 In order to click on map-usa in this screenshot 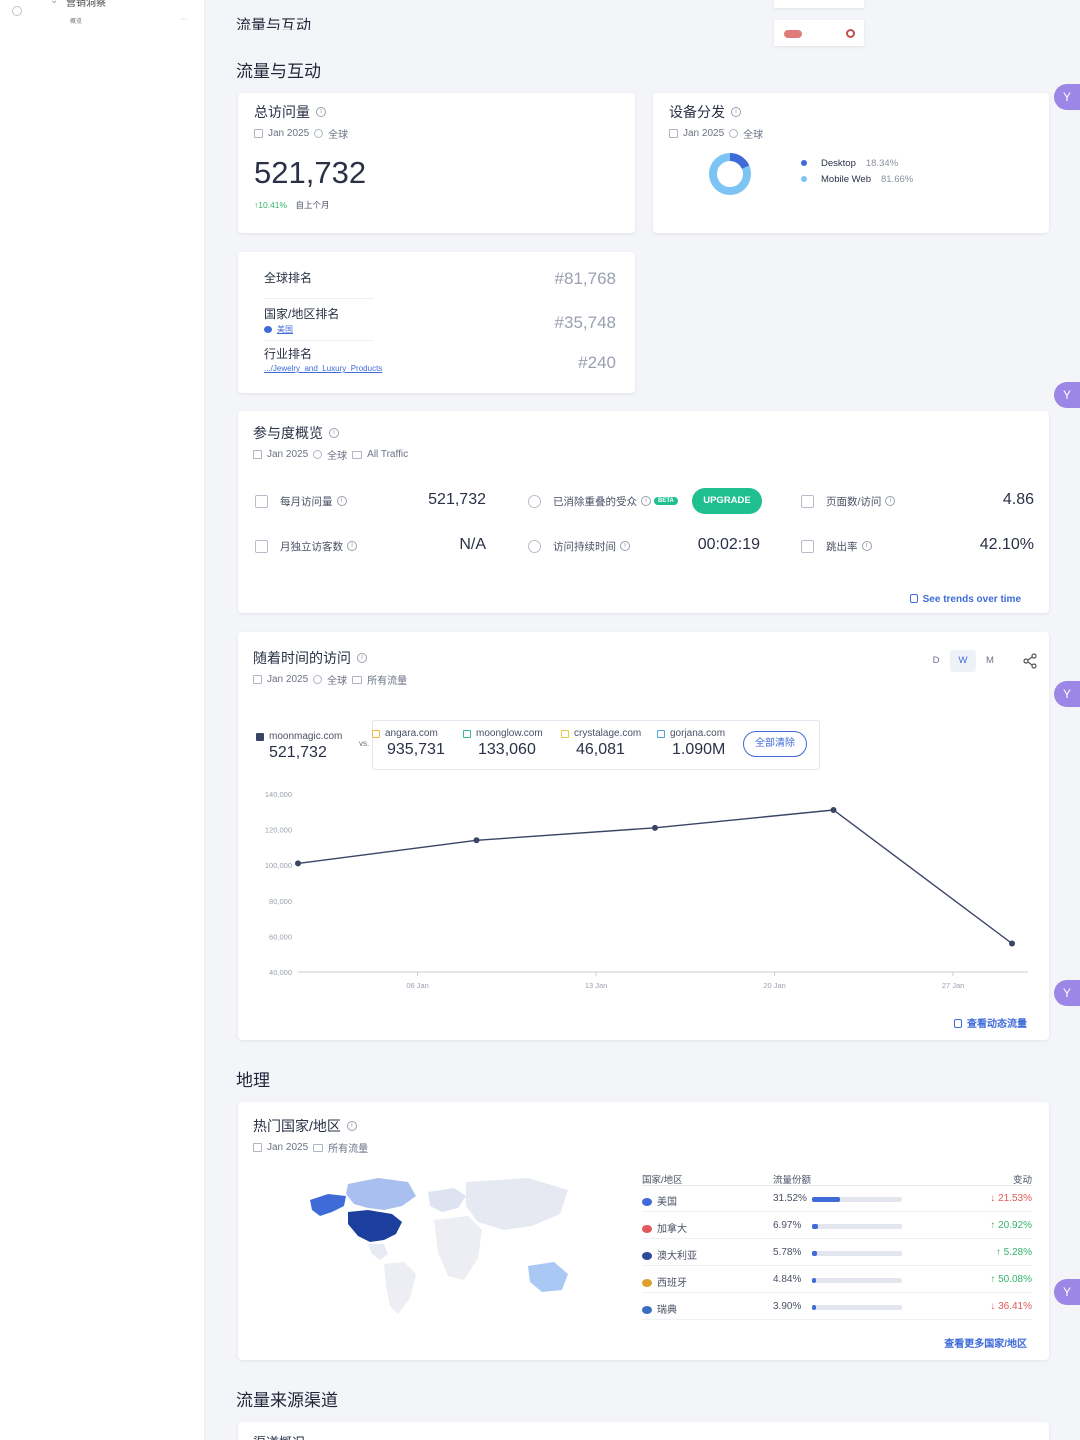, I will do `click(375, 1226)`.